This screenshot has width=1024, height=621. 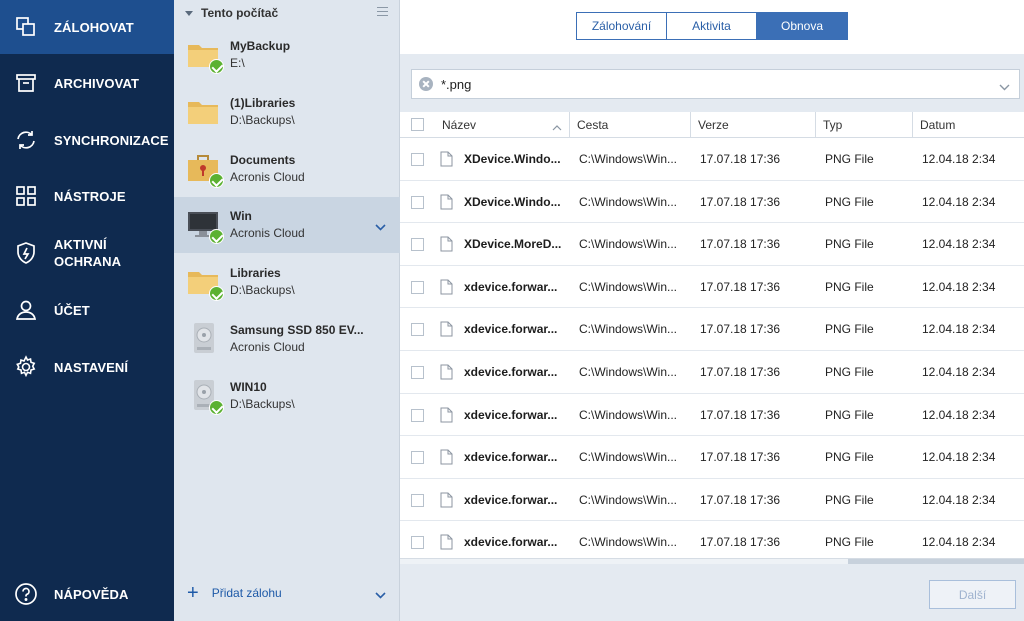 I want to click on backup-item-win10: WIN10 D:\Backups\, so click(x=287, y=396).